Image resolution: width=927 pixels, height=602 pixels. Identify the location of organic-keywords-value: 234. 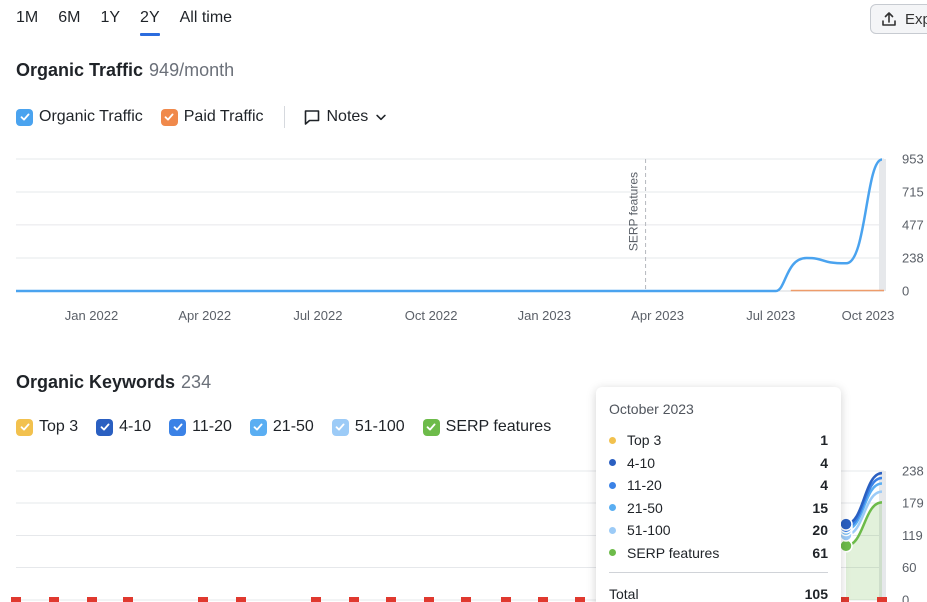
(196, 382).